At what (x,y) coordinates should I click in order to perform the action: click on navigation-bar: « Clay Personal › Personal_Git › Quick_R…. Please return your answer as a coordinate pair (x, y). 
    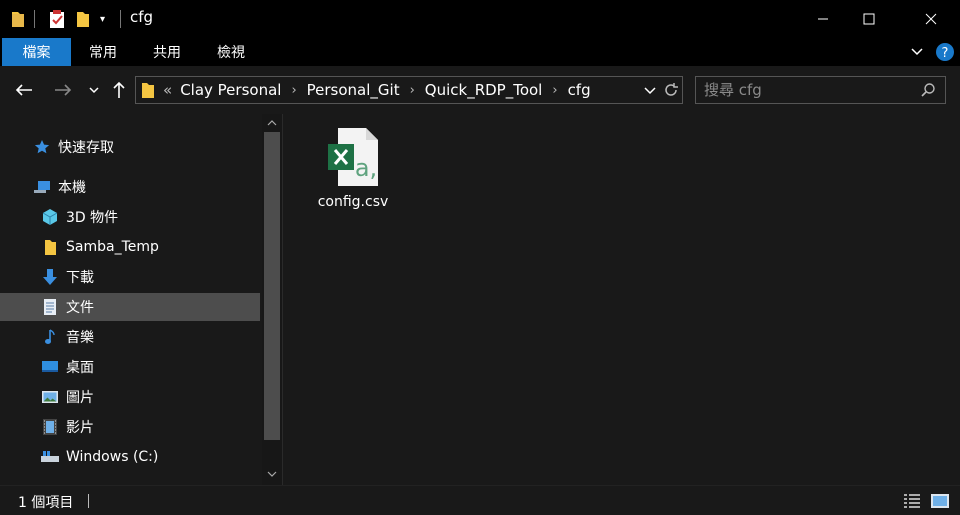
    Looking at the image, I should click on (480, 90).